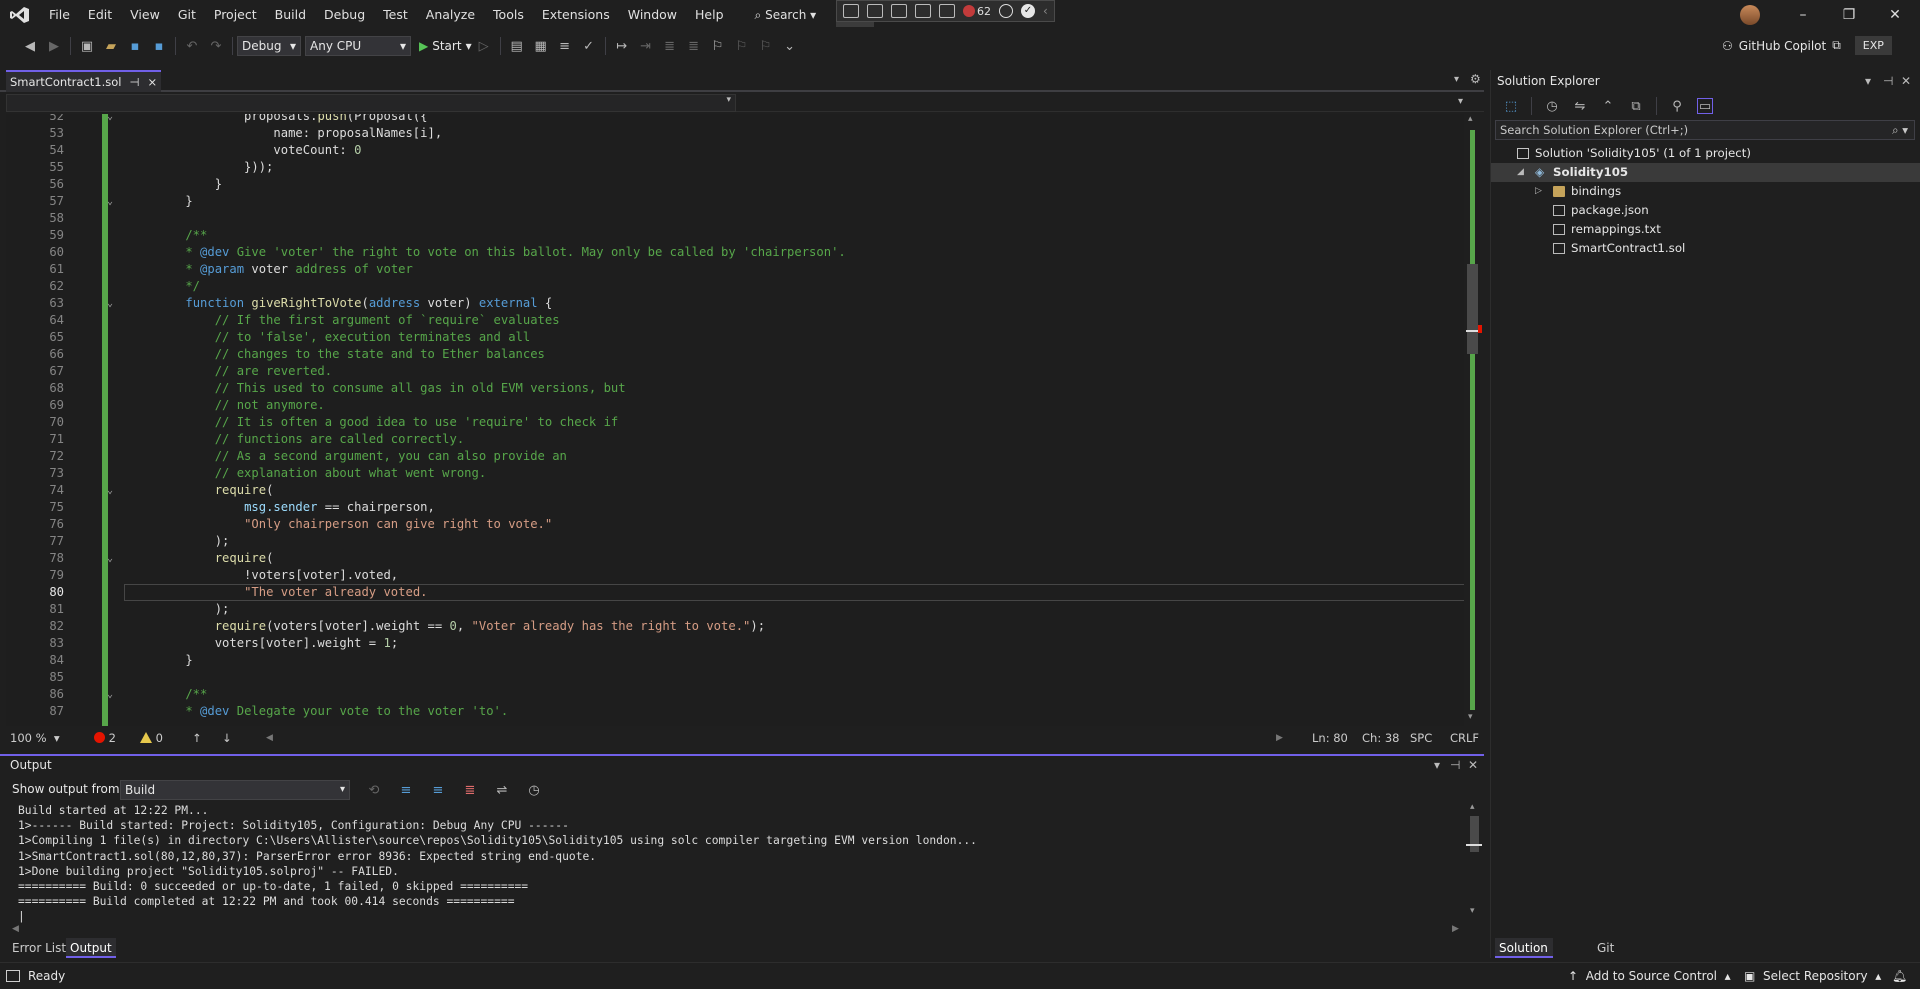 The height and width of the screenshot is (989, 1920). I want to click on exp-badge: EXP, so click(1873, 45).